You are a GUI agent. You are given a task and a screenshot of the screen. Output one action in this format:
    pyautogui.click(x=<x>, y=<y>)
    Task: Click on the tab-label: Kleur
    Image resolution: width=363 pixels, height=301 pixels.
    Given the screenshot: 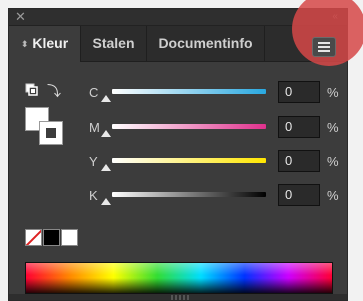 What is the action you would take?
    pyautogui.click(x=50, y=43)
    